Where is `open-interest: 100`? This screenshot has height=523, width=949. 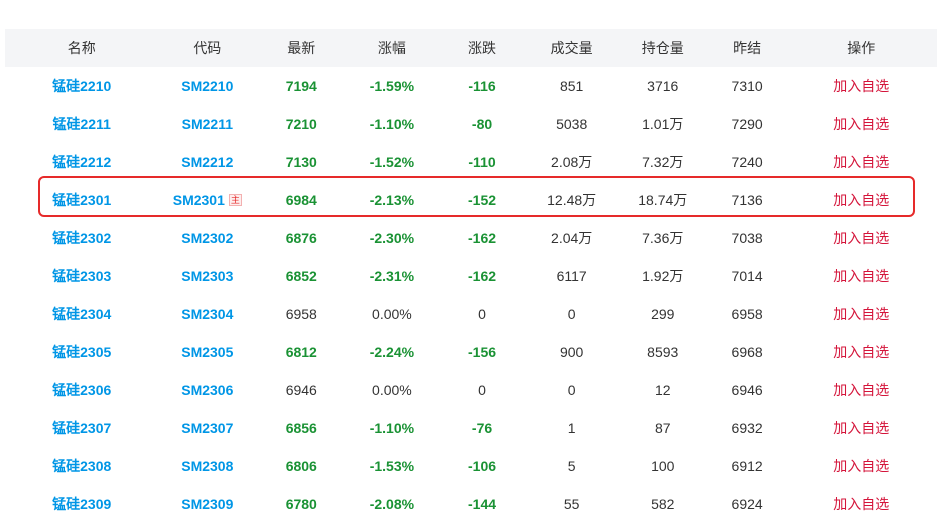 open-interest: 100 is located at coordinates (663, 466).